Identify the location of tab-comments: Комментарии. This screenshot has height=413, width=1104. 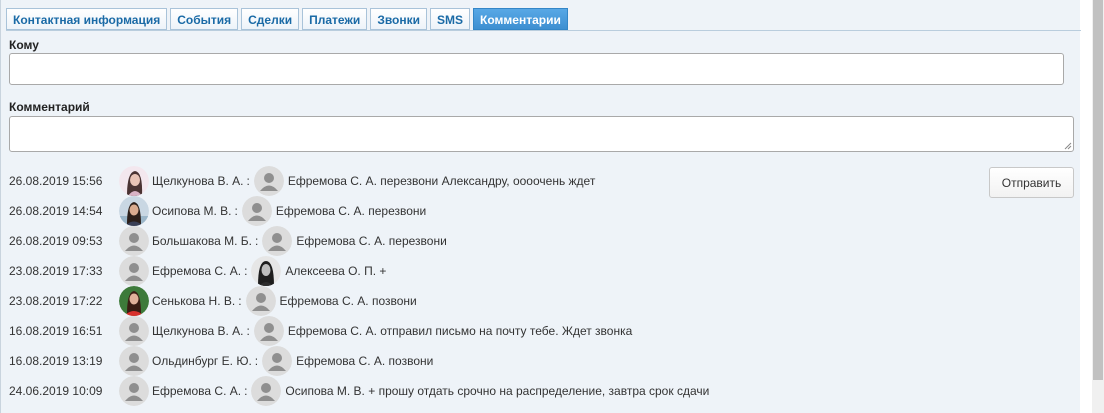
(520, 19).